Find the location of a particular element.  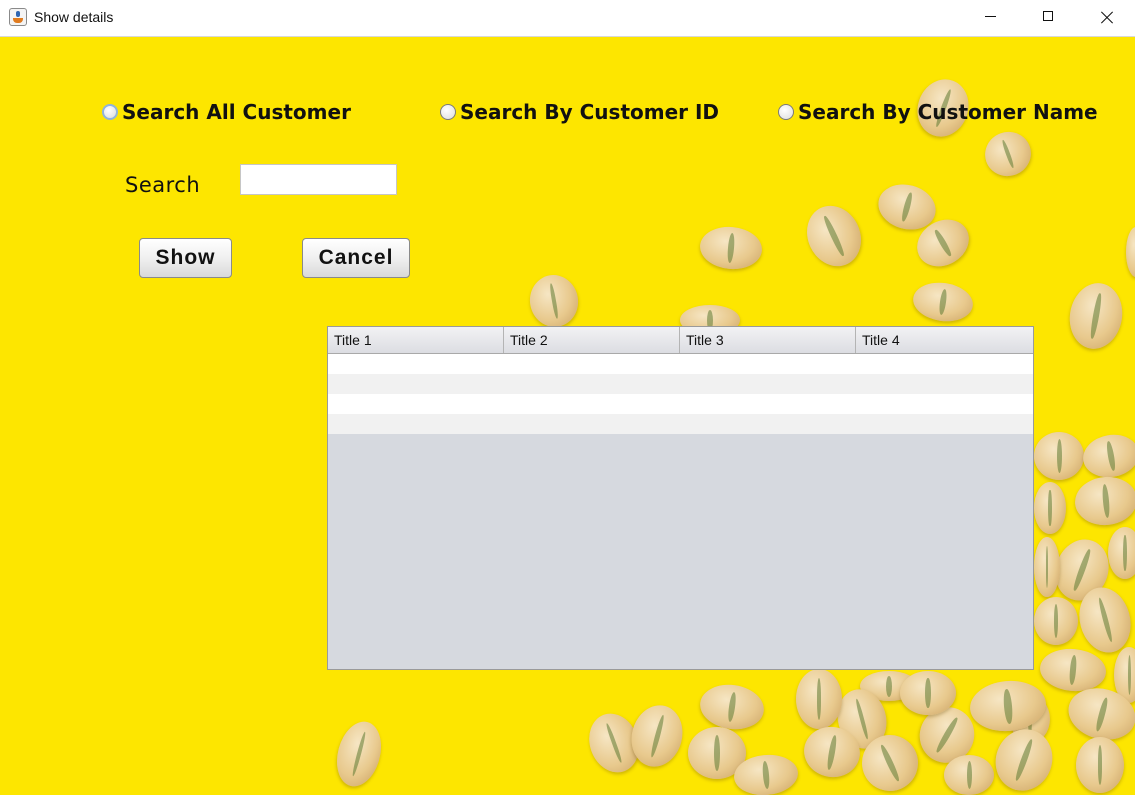

radio-search-by-id: Search By Customer ID is located at coordinates (579, 112).